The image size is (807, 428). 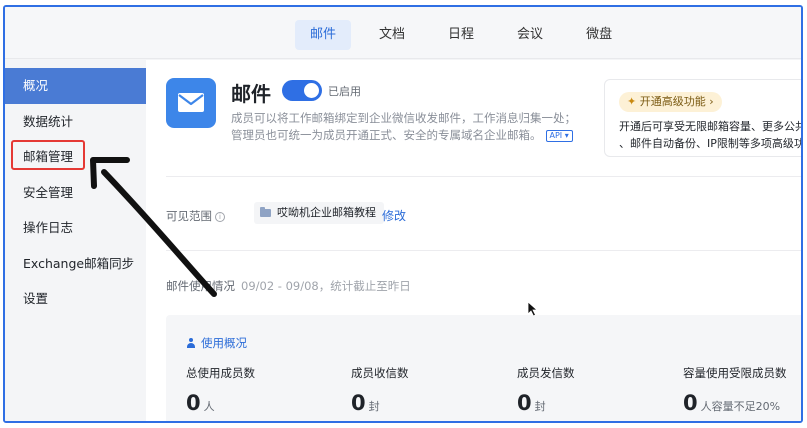 I want to click on upgrade-description: 开通后可享受无限邮箱容量、更多公共 、邮件自动备份、IP限制等多项高级功, so click(x=711, y=135).